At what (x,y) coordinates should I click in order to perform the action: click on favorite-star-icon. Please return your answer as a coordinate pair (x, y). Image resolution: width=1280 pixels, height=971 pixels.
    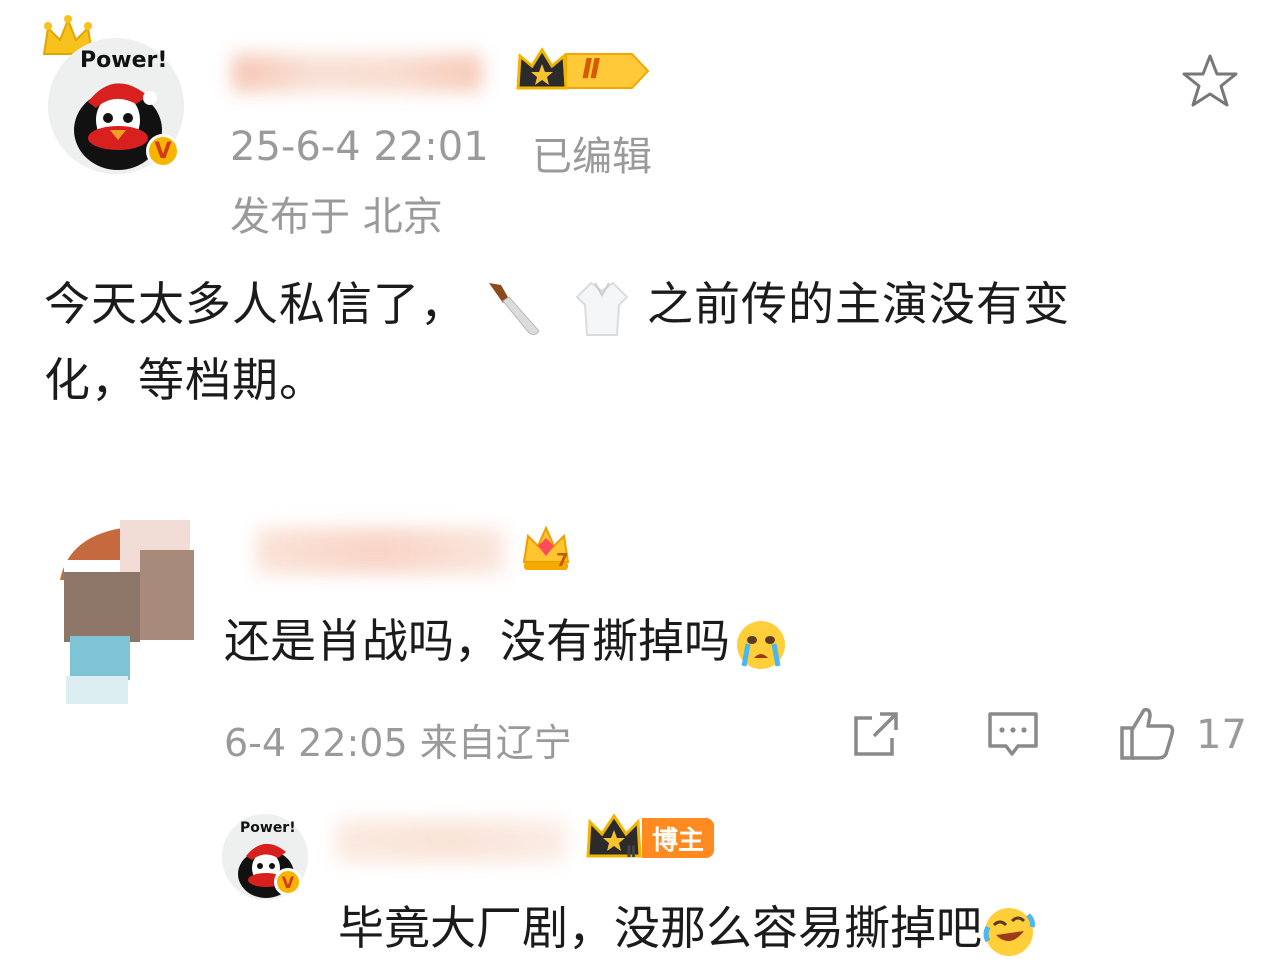
    Looking at the image, I should click on (1210, 81).